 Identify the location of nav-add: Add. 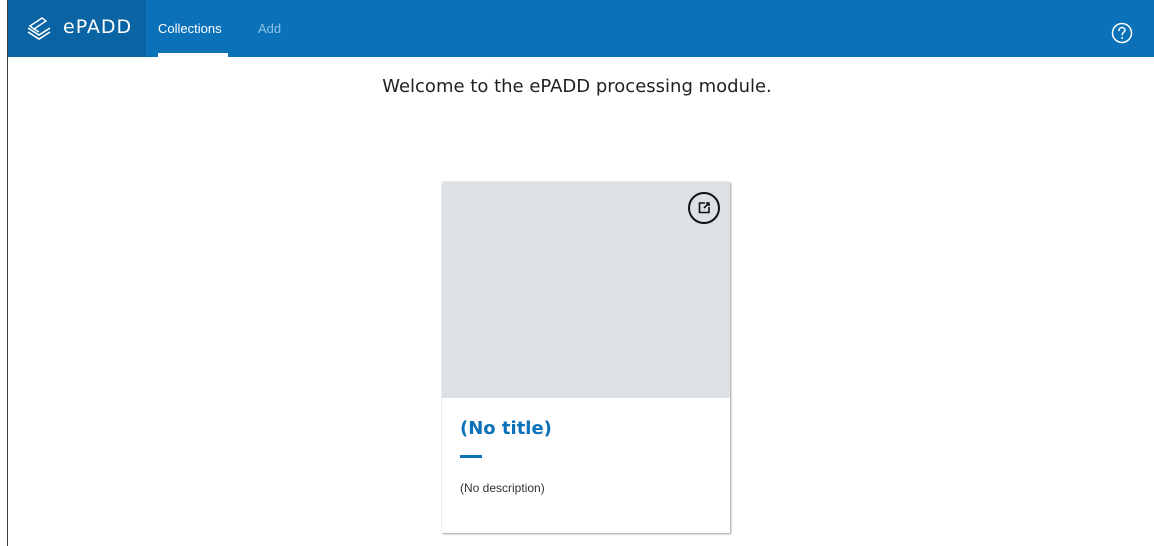
(269, 28).